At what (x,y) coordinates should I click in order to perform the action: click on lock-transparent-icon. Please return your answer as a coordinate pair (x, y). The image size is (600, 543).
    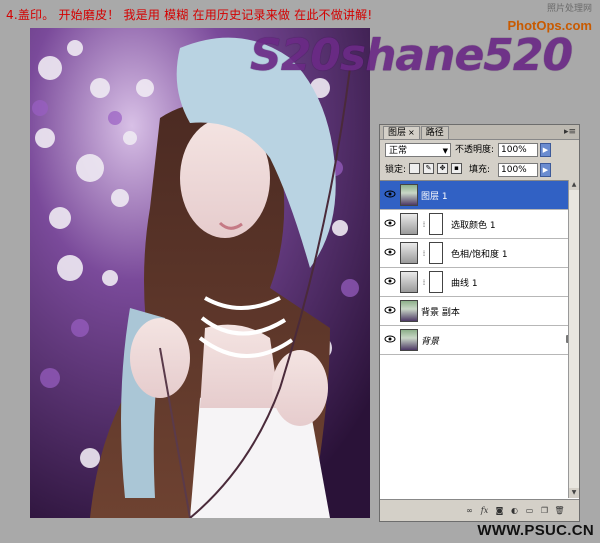
    Looking at the image, I should click on (414, 168).